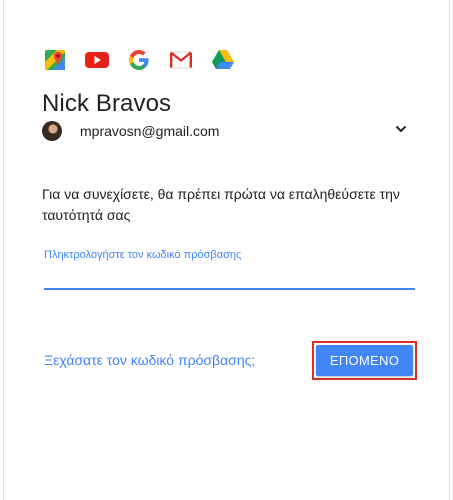 The width and height of the screenshot is (453, 500). Describe the element at coordinates (97, 60) in the screenshot. I see `youtube-icon` at that location.